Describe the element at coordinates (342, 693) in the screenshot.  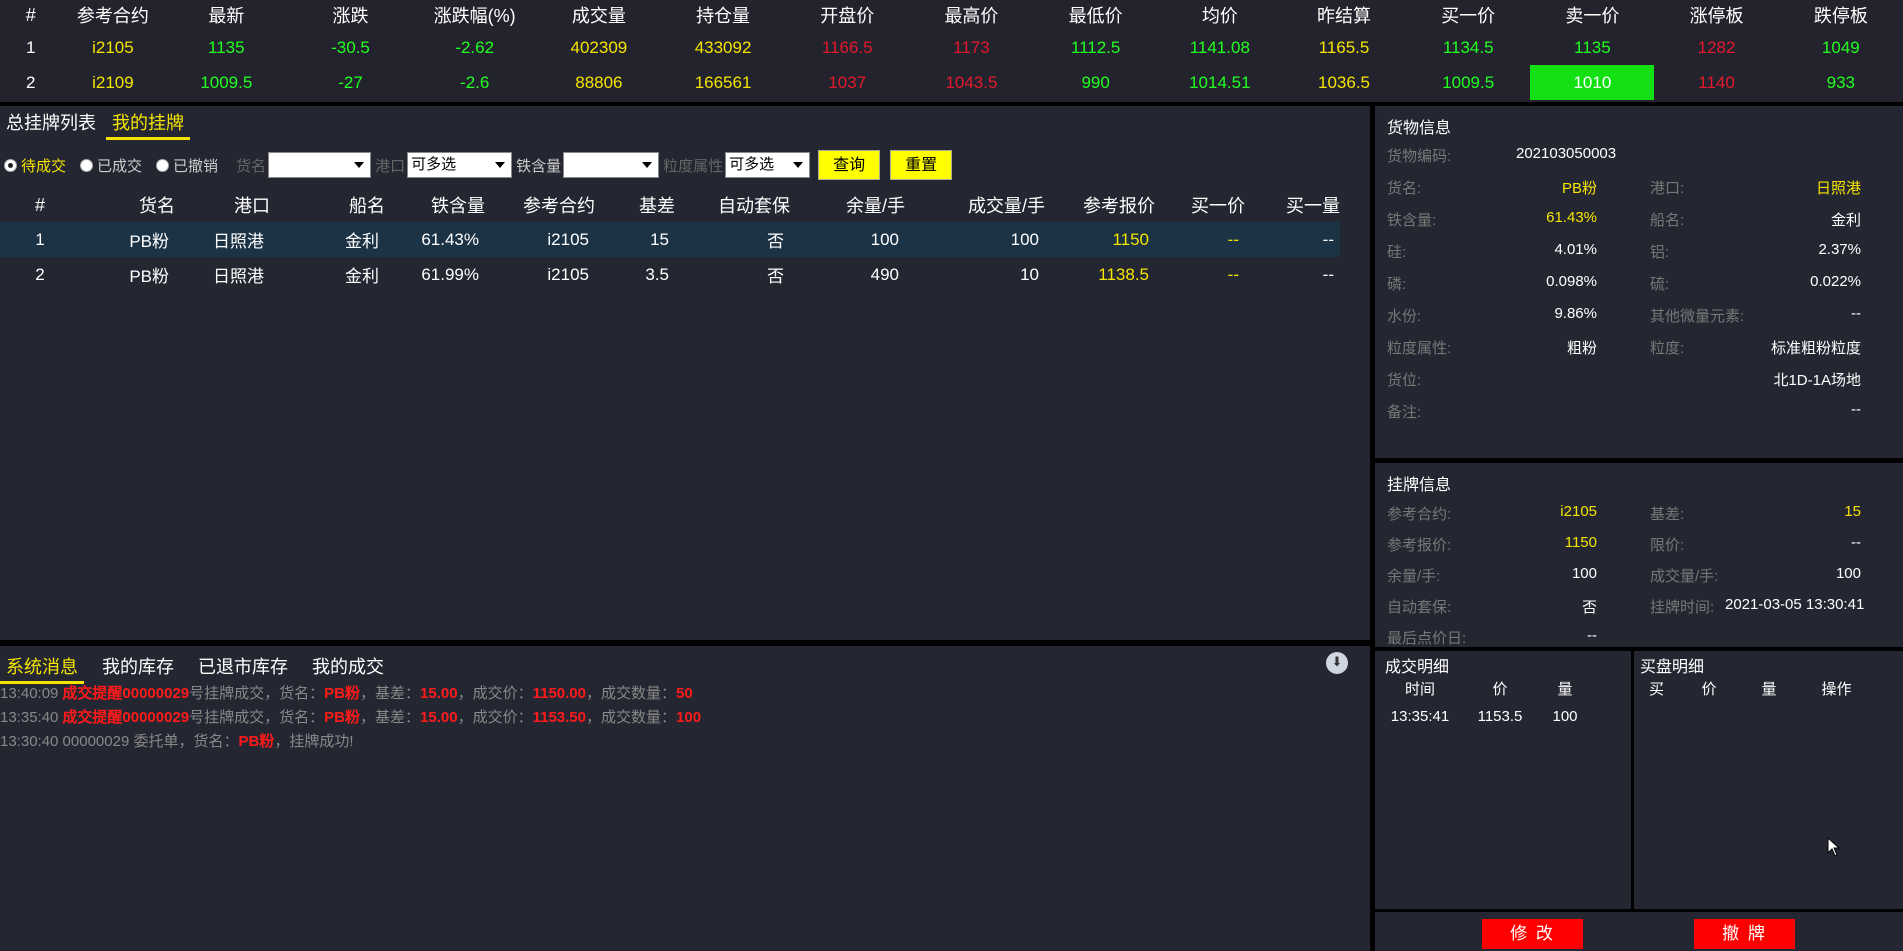
I see `message-name: PB粉` at that location.